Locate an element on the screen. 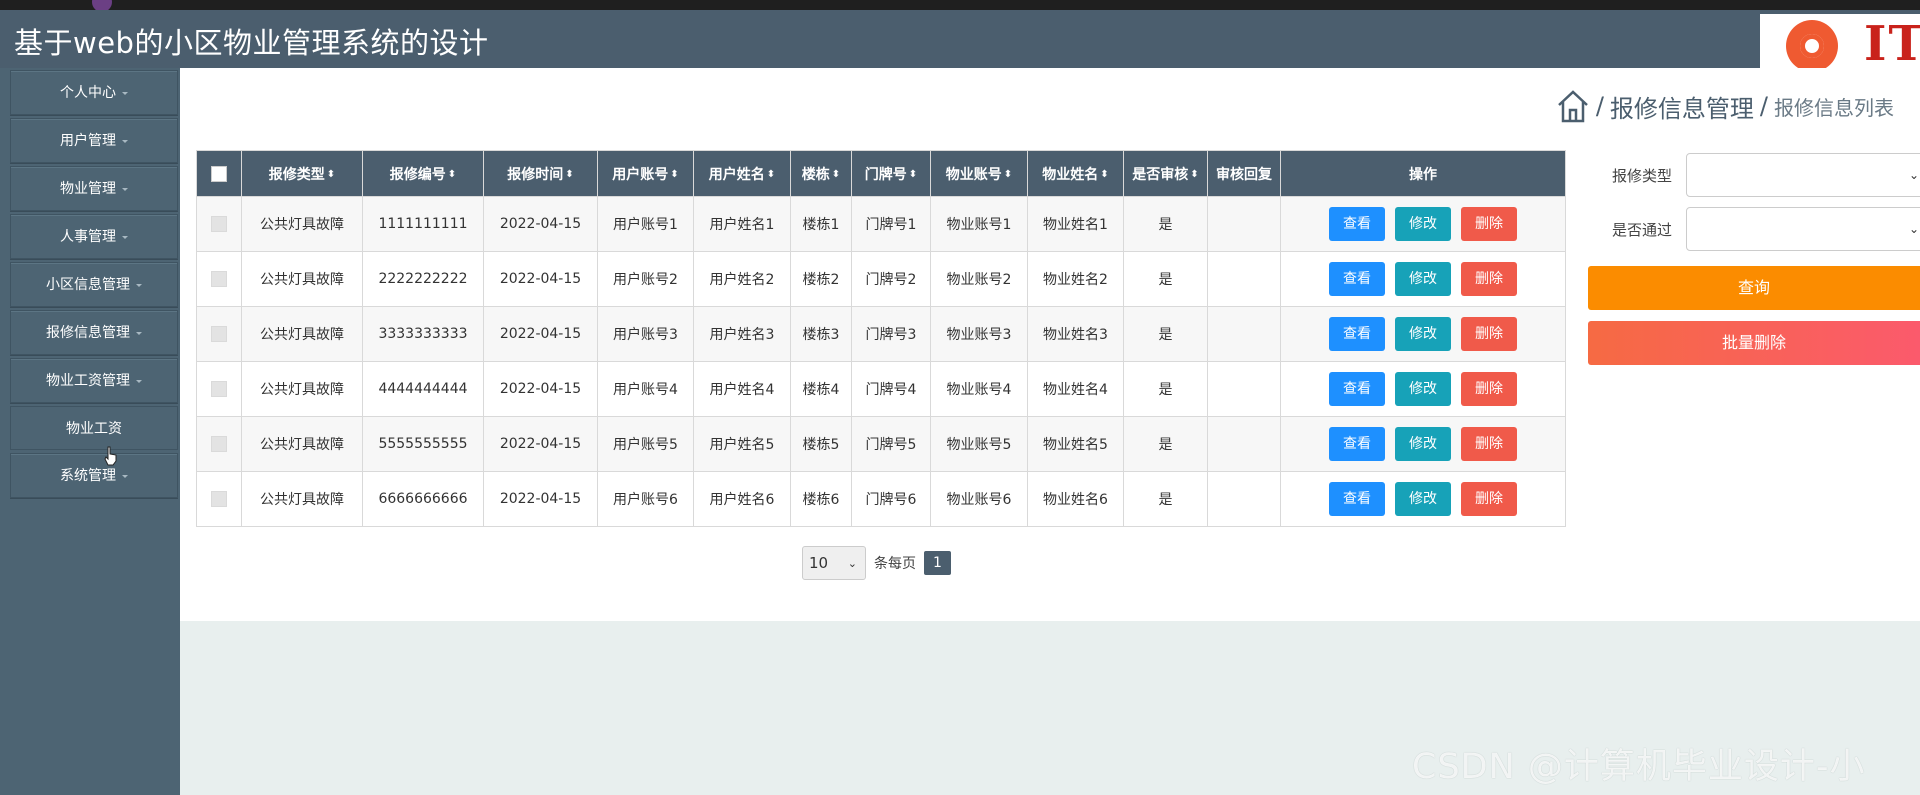  select-all-header is located at coordinates (219, 173).